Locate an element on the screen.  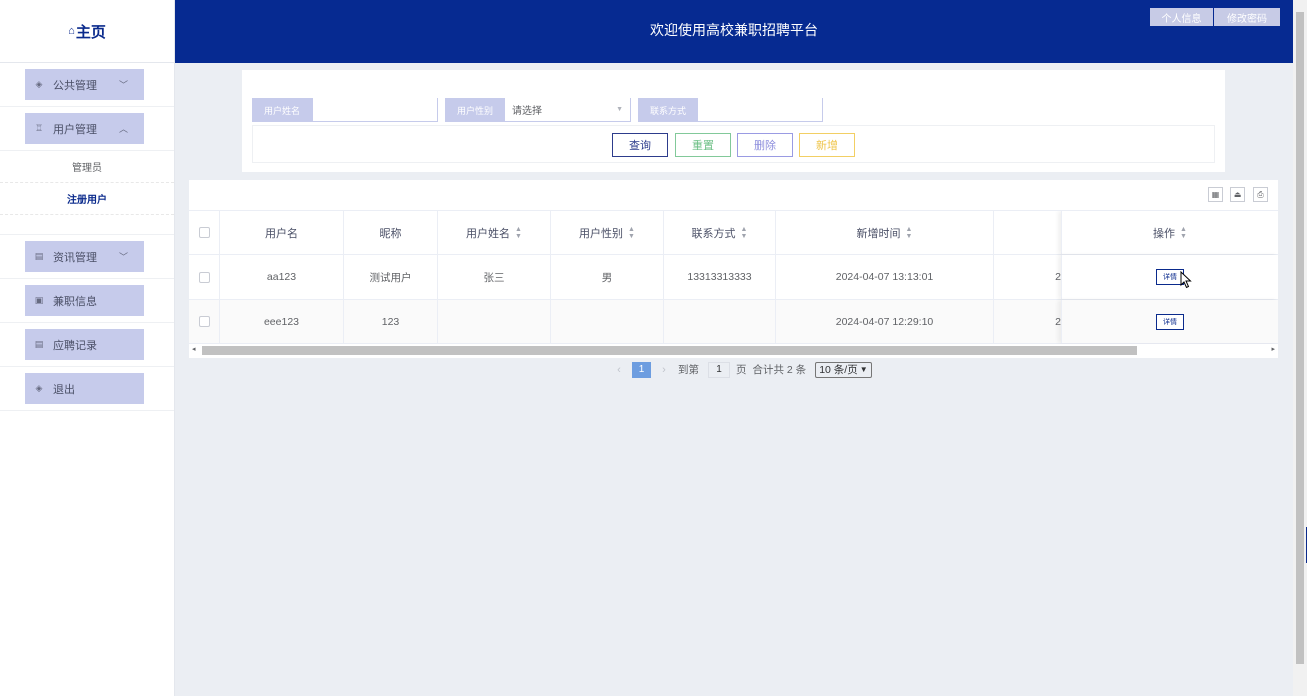
col-label: 联系方式 is located at coordinates (713, 233).